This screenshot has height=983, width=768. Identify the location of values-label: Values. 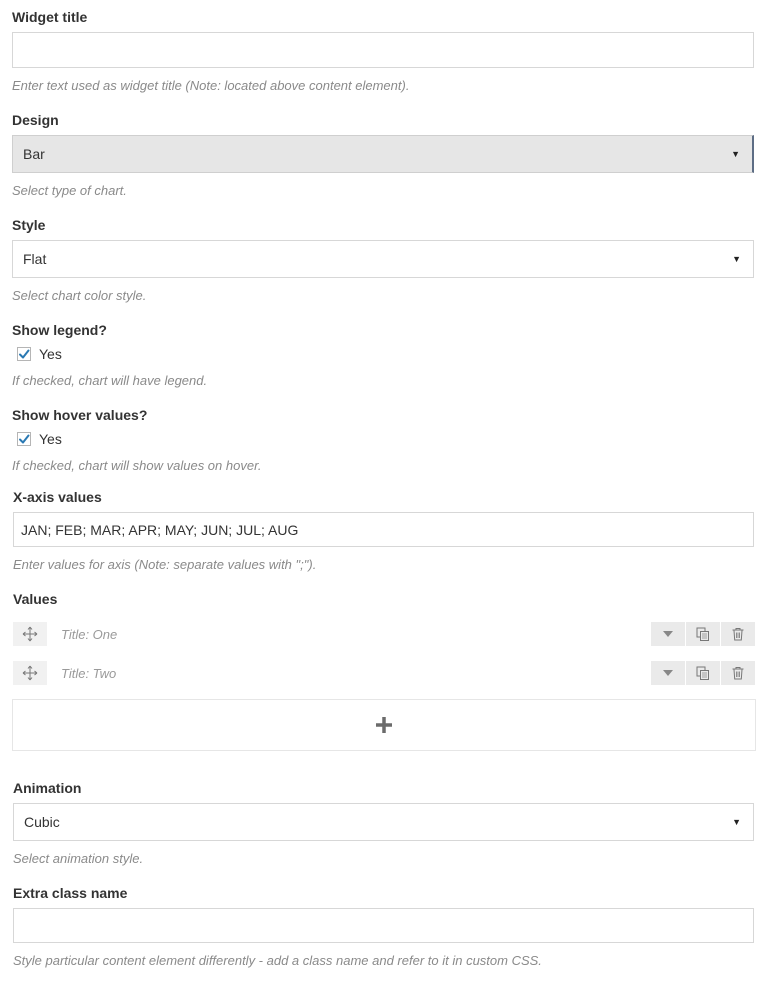
(35, 599).